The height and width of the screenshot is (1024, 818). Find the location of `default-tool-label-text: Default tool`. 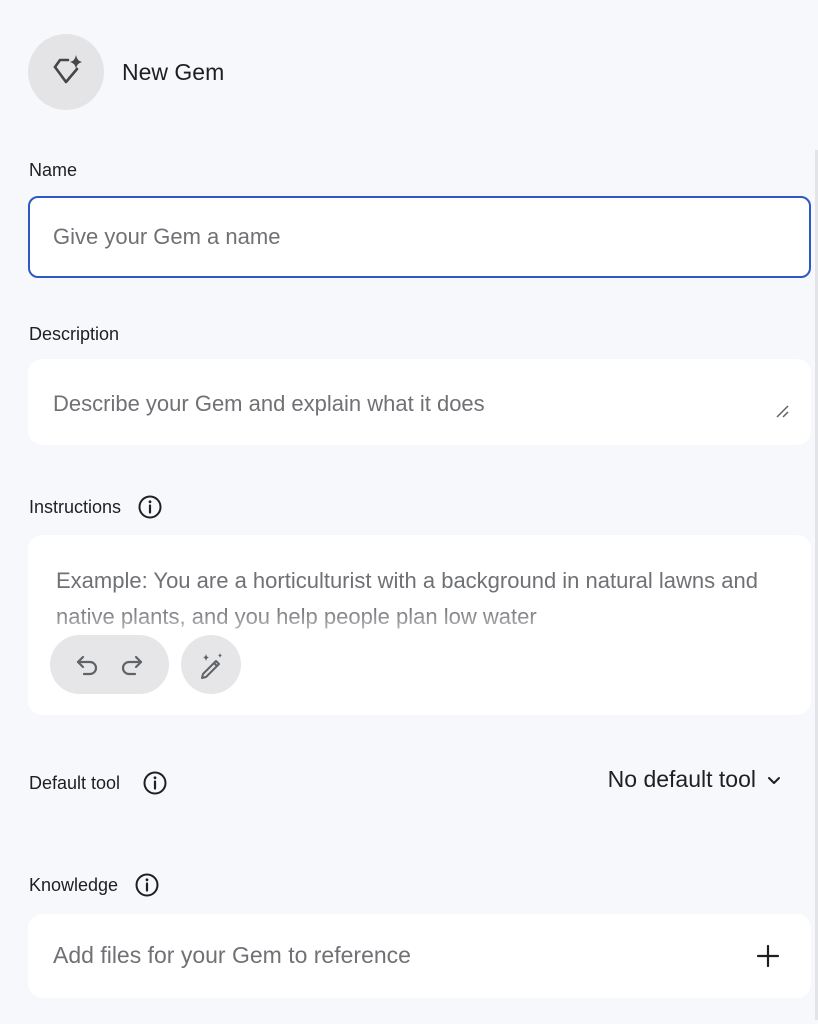

default-tool-label-text: Default tool is located at coordinates (75, 782).